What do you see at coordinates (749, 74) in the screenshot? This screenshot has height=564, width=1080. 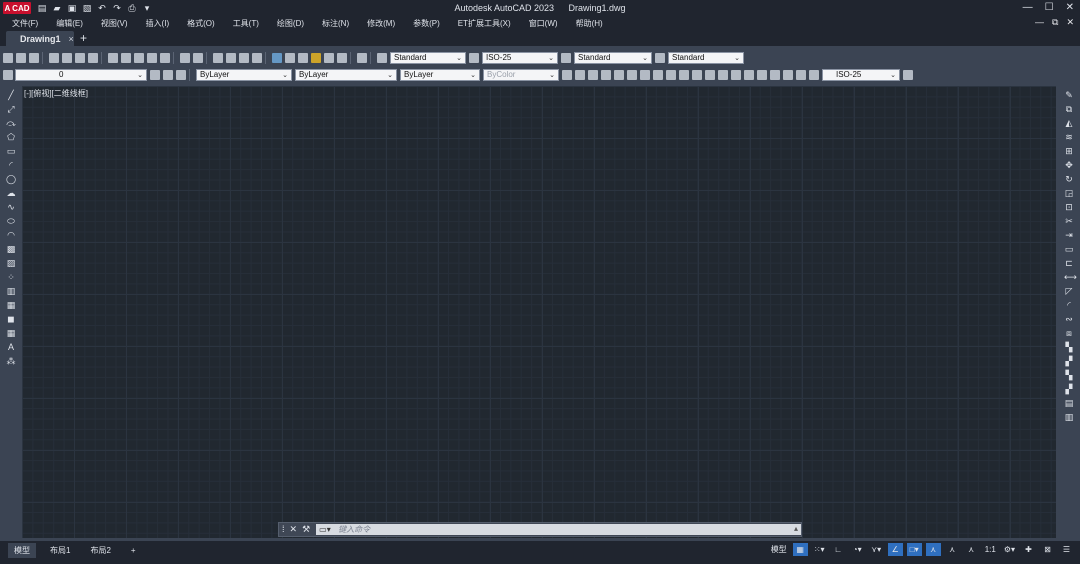 I see `center-mark-icon` at bounding box center [749, 74].